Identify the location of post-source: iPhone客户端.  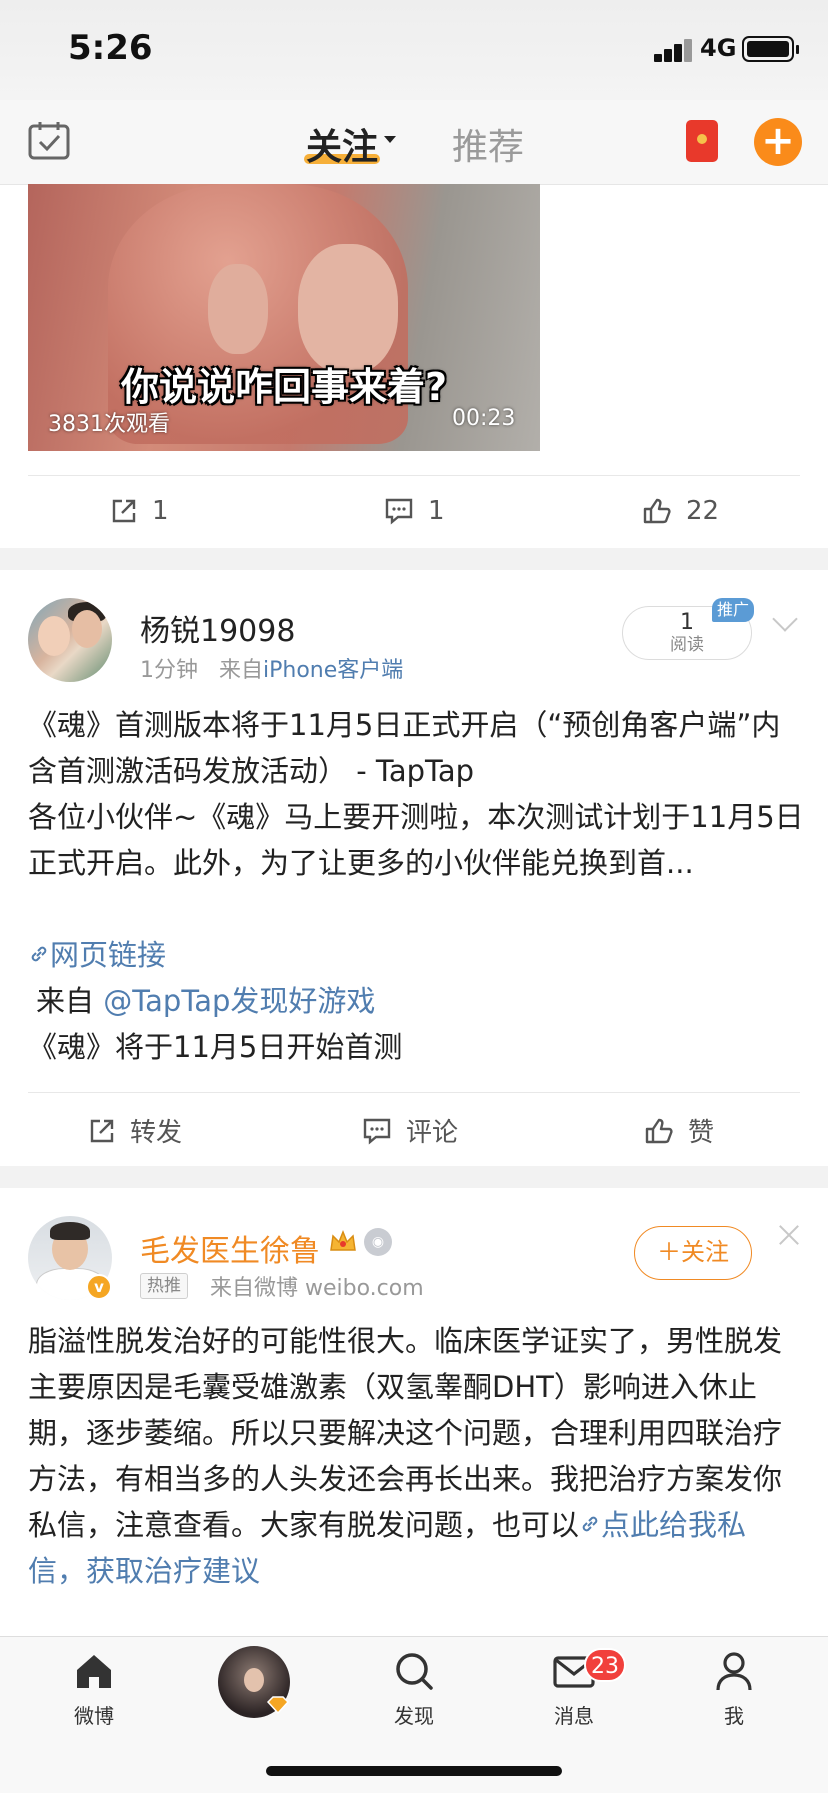
(333, 670).